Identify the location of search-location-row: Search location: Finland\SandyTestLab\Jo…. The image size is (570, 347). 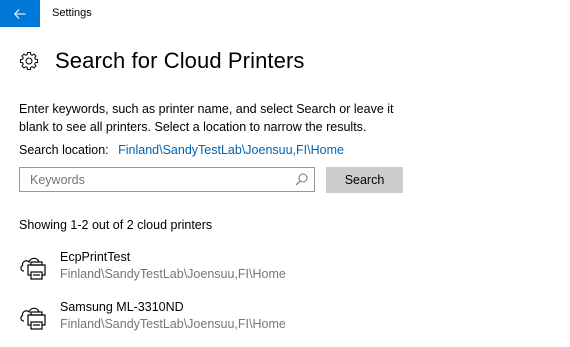
(181, 150).